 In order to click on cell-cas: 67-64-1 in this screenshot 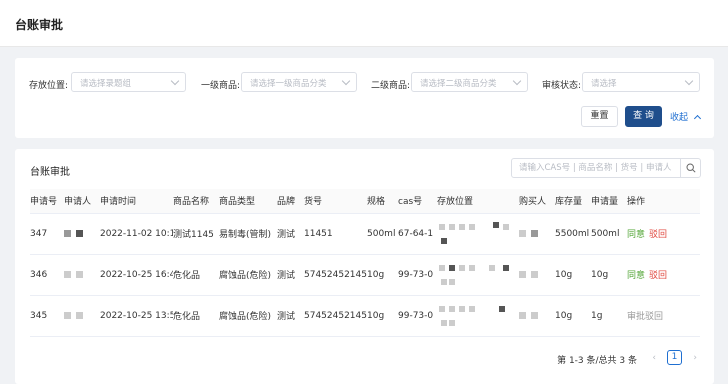, I will do `click(417, 234)`.